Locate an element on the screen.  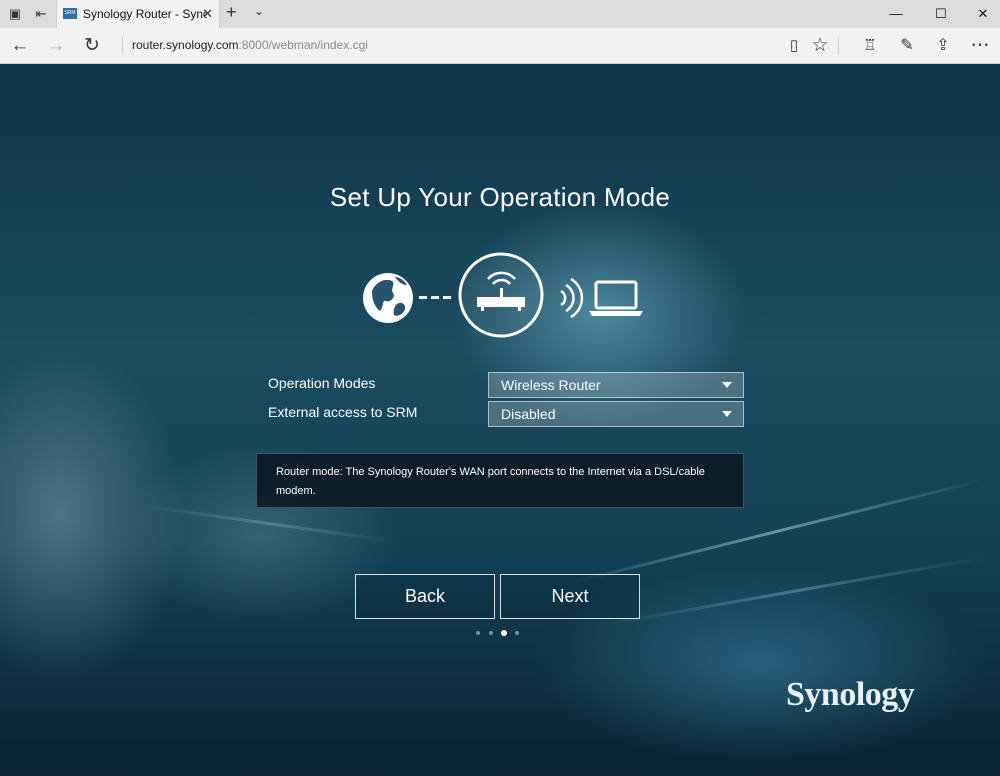
browser-tab: SRM Synology Router - Syno ✕ is located at coordinates (138, 14).